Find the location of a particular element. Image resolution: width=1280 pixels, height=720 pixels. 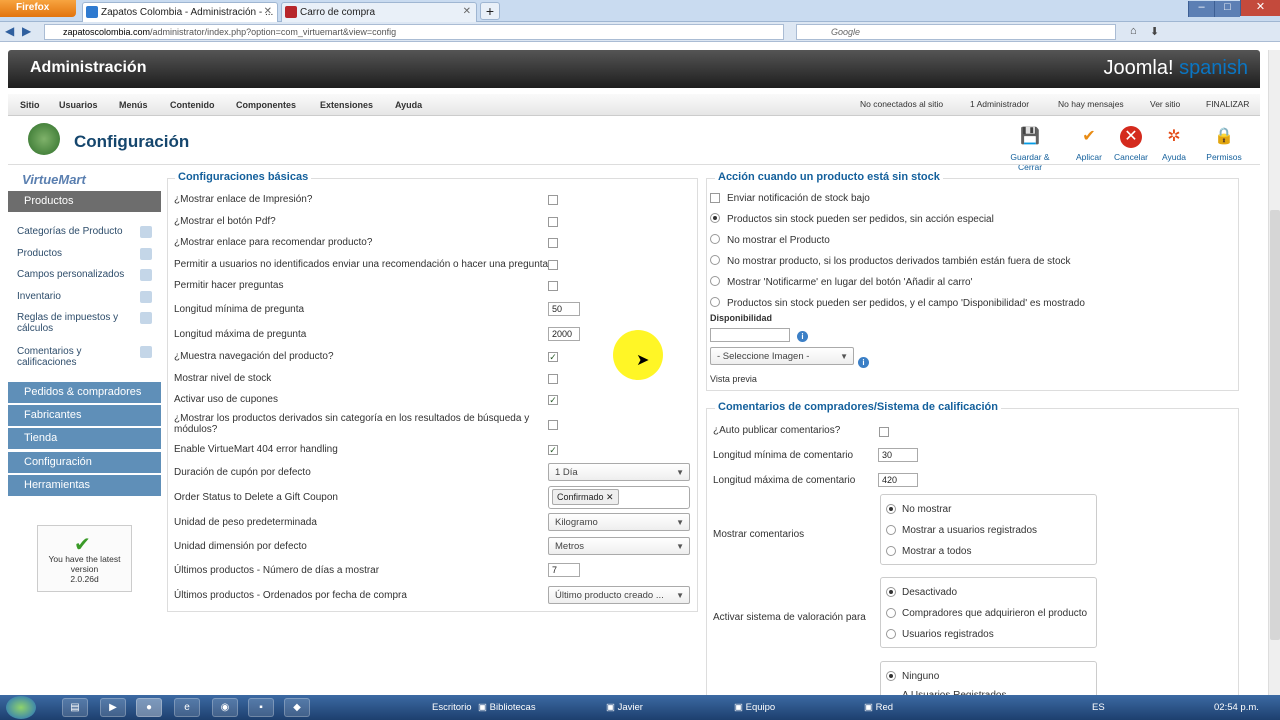

auto-publish-checkbox is located at coordinates (884, 432).